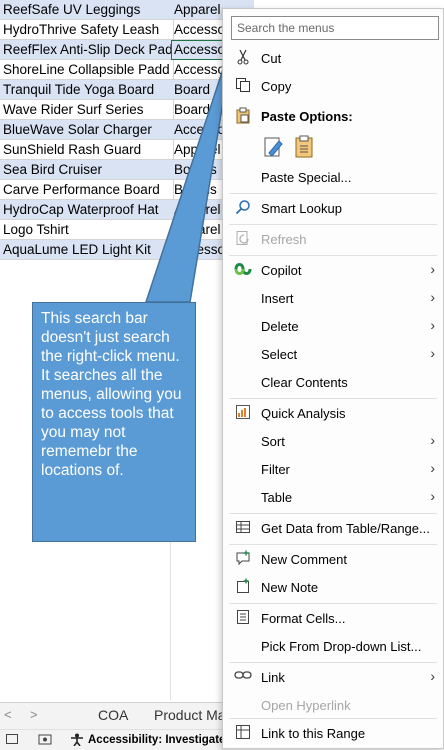 The width and height of the screenshot is (444, 750). I want to click on menu-label: New Note, so click(290, 587).